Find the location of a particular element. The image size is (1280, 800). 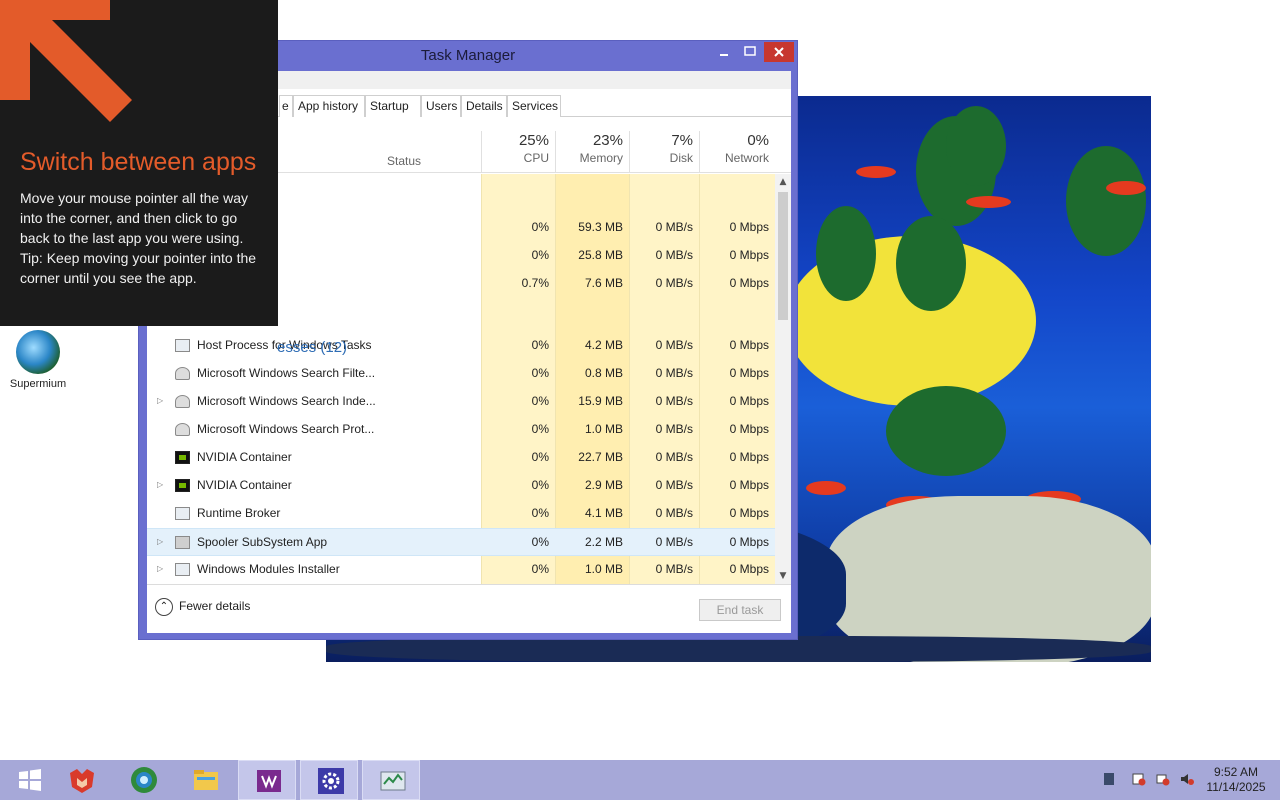

arrow-up-left-icon is located at coordinates (66, 61).